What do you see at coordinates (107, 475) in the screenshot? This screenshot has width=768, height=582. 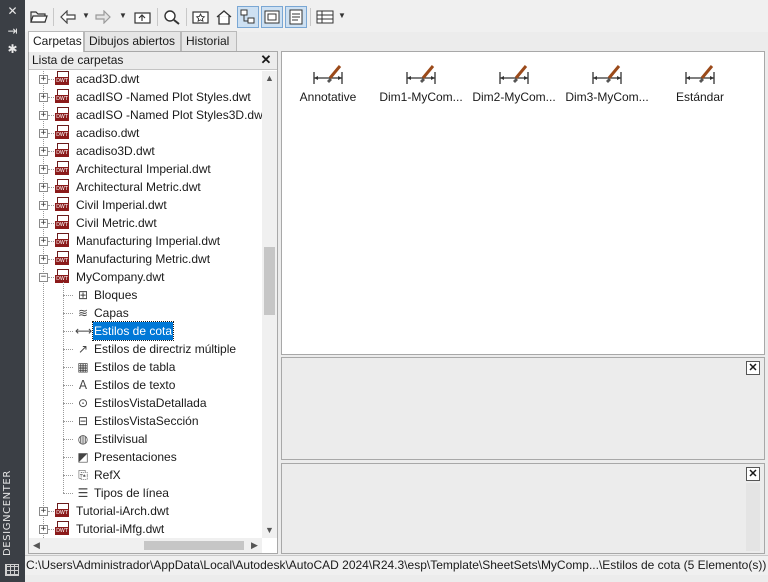 I see `tree-node-label: RefX` at bounding box center [107, 475].